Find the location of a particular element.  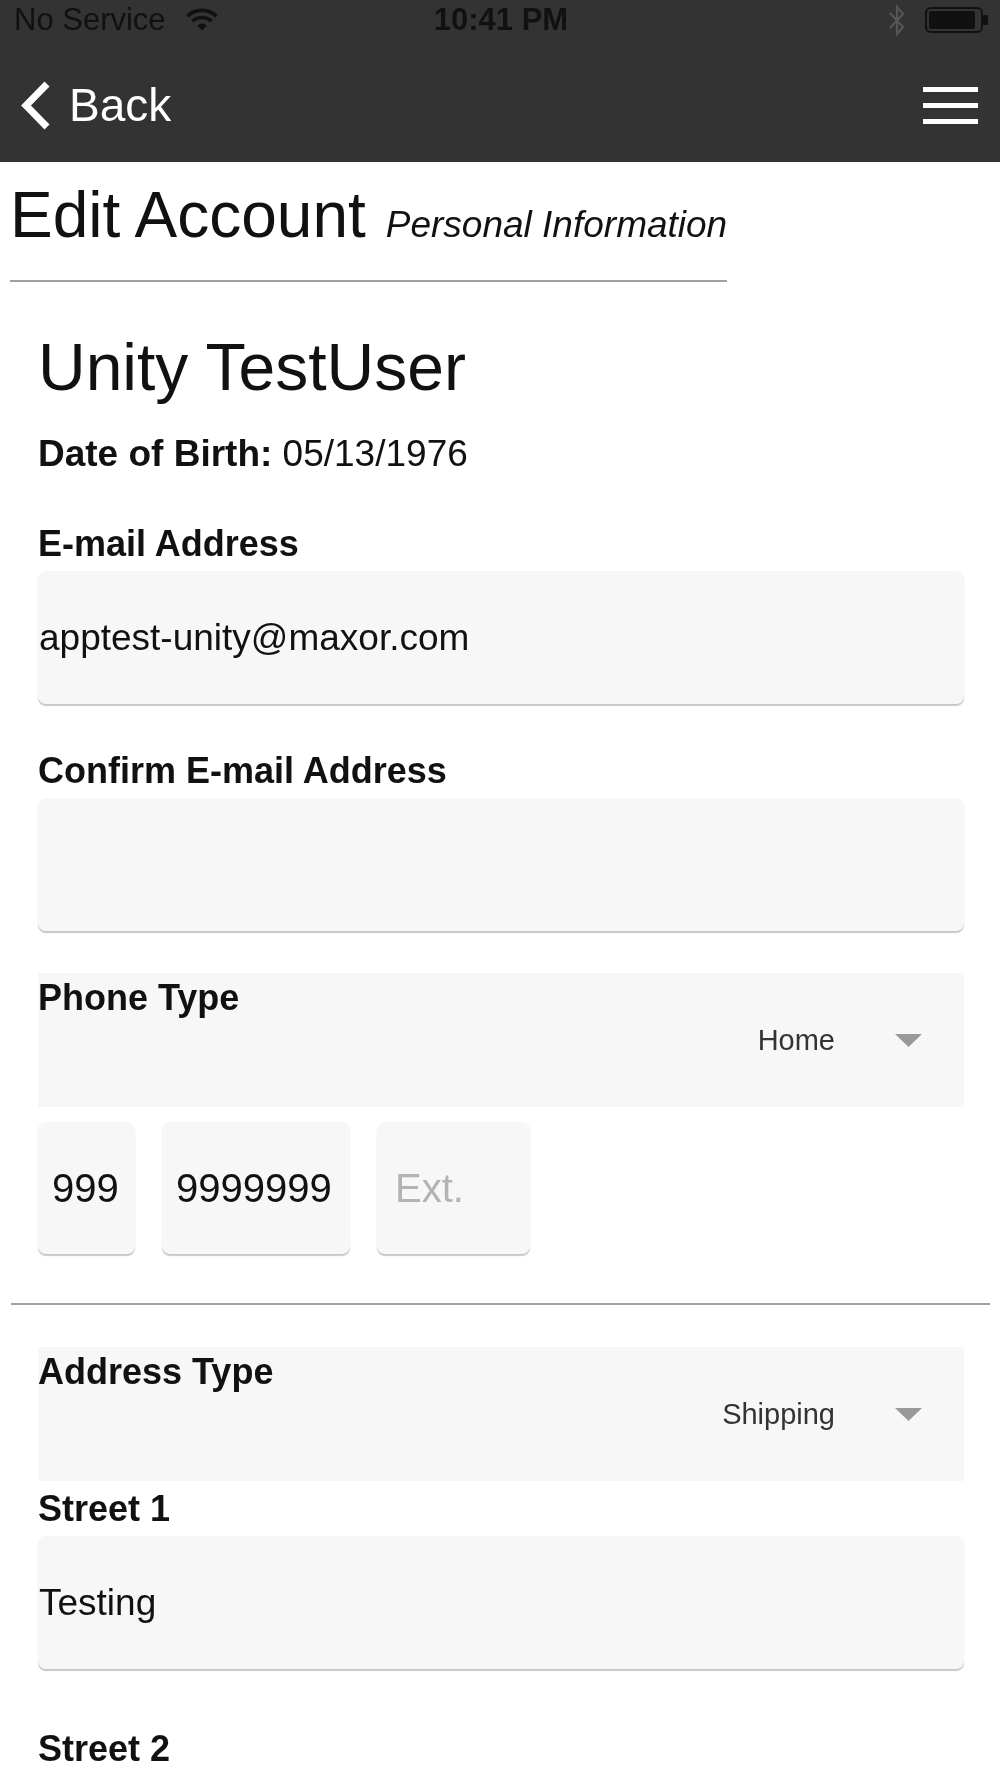

back-button: Back is located at coordinates (95, 105).